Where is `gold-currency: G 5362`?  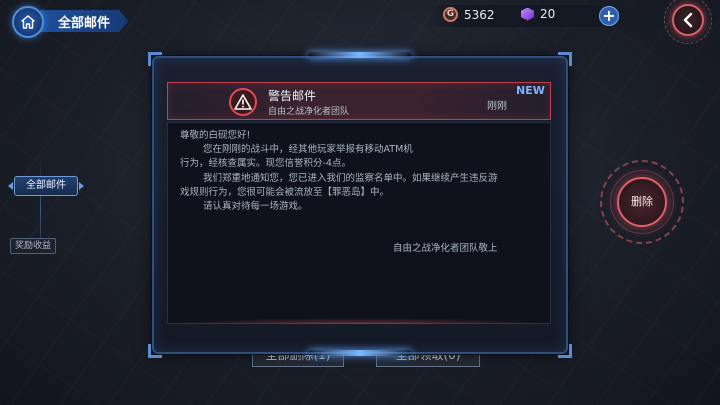 gold-currency: G 5362 is located at coordinates (469, 14).